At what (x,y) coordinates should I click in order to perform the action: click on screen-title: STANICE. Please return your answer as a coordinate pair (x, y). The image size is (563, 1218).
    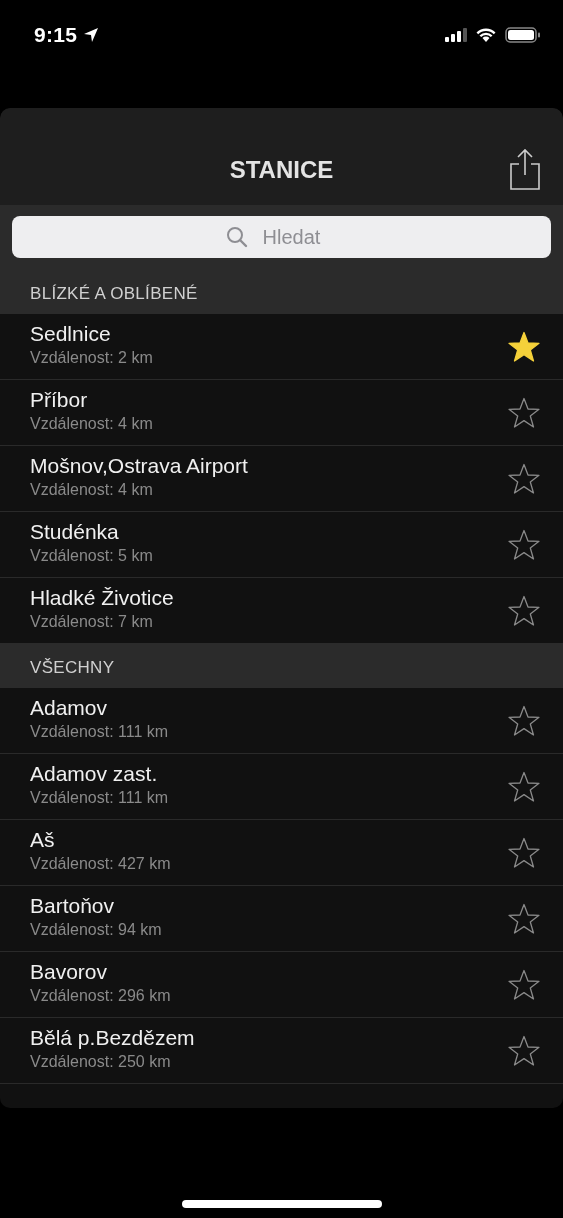
    Looking at the image, I should click on (281, 169).